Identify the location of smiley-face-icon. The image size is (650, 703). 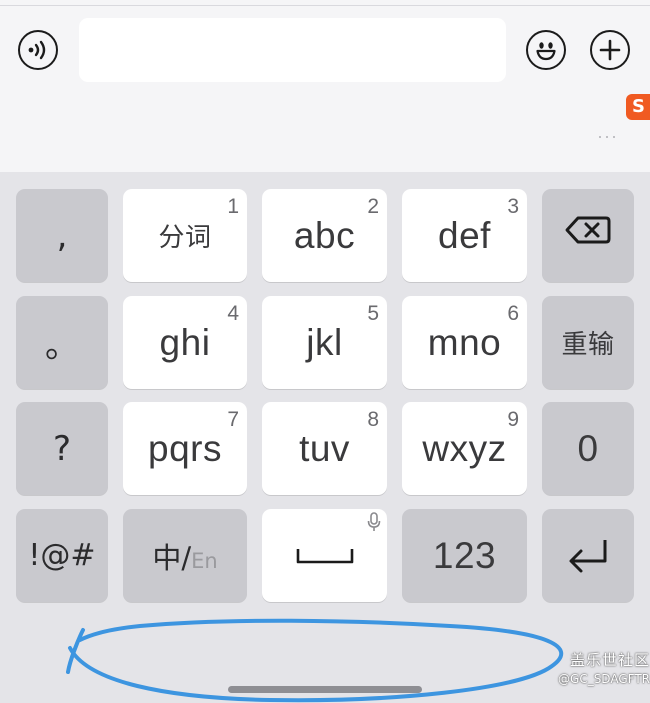
(546, 51).